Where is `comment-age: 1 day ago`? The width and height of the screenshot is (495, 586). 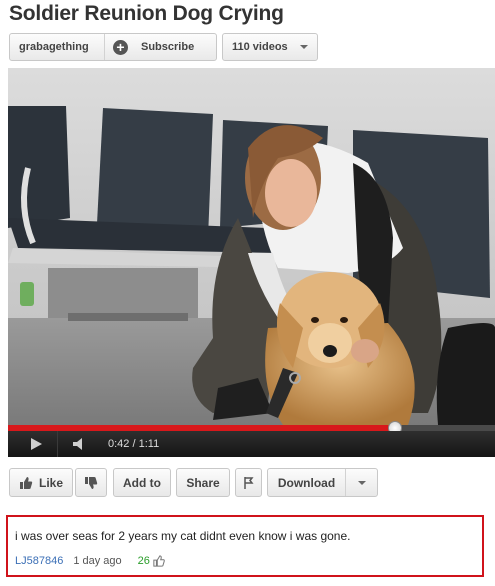
comment-age: 1 day ago is located at coordinates (97, 561).